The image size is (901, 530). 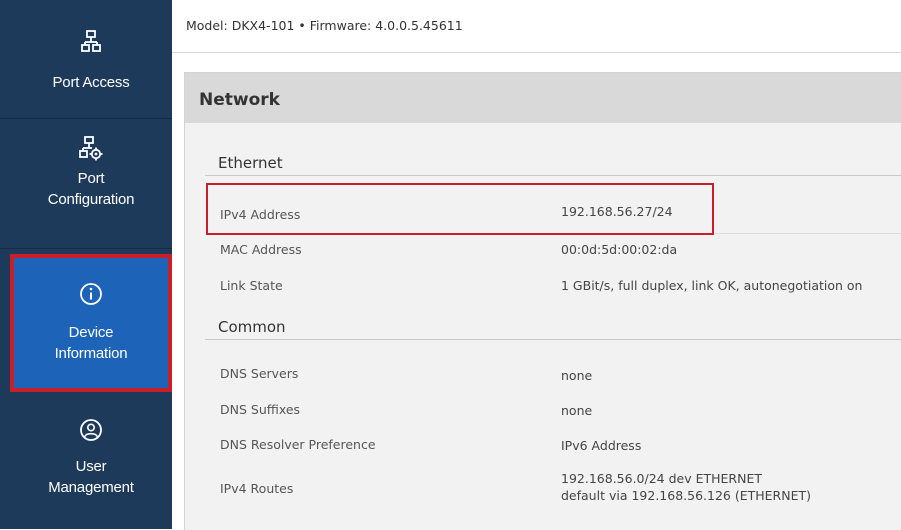 I want to click on sidebar-item-port-configuration: Port Configuration, so click(x=91, y=173).